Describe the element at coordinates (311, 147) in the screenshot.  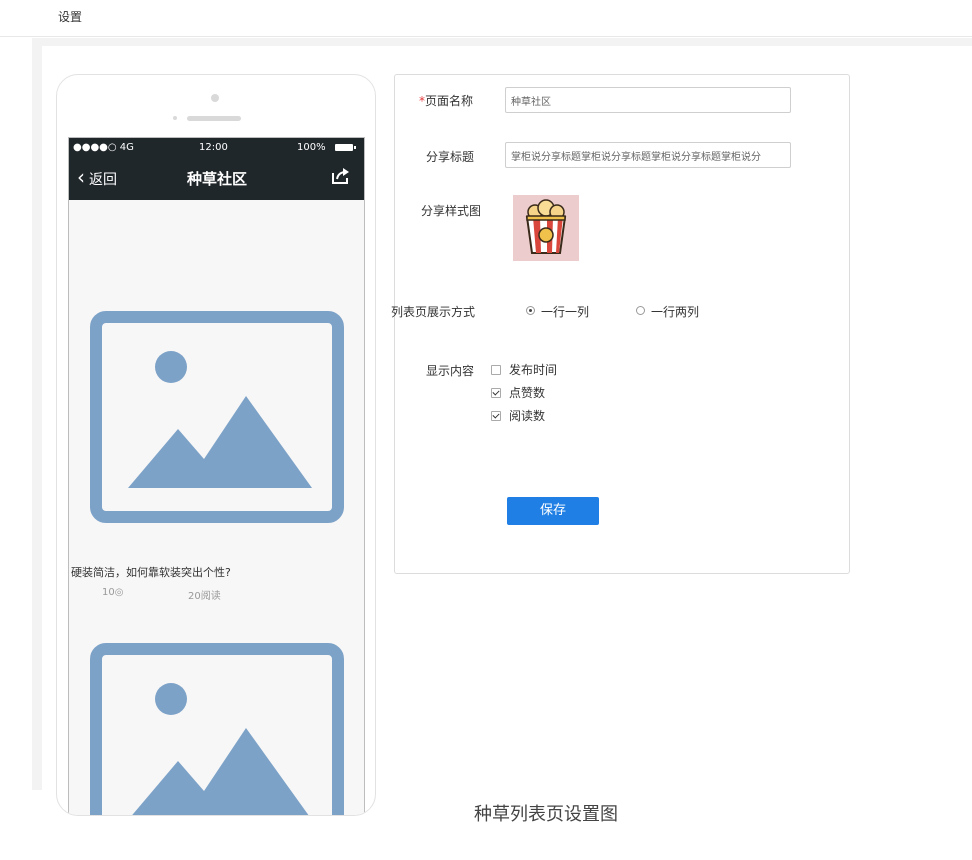
I see `battery-percent: 100%` at that location.